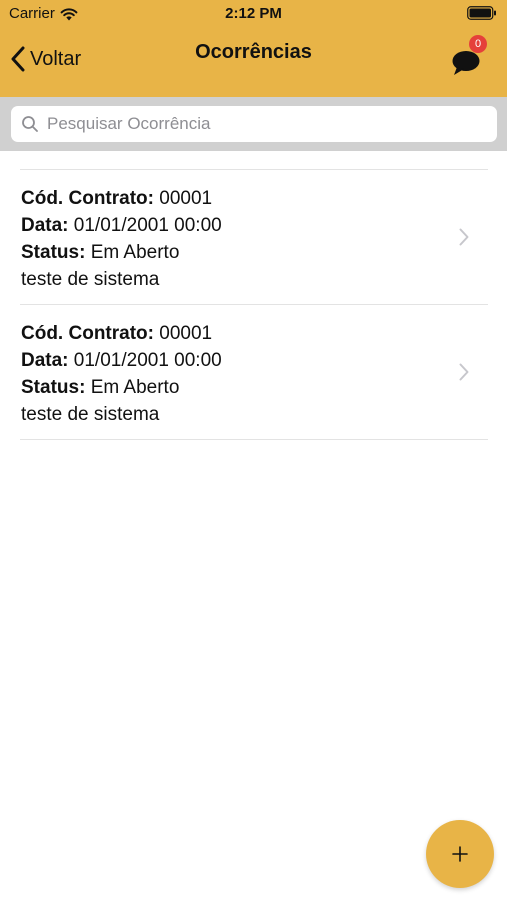  I want to click on nav-bar: Voltar Ocorrências 0, so click(253, 62).